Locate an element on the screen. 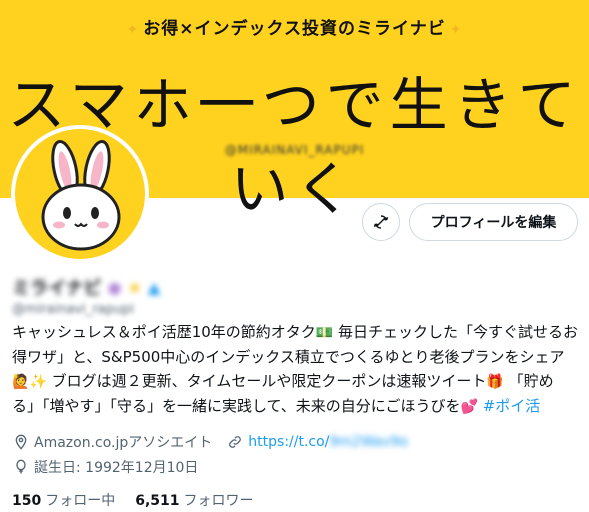 The image size is (589, 512). location-icon is located at coordinates (21, 442).